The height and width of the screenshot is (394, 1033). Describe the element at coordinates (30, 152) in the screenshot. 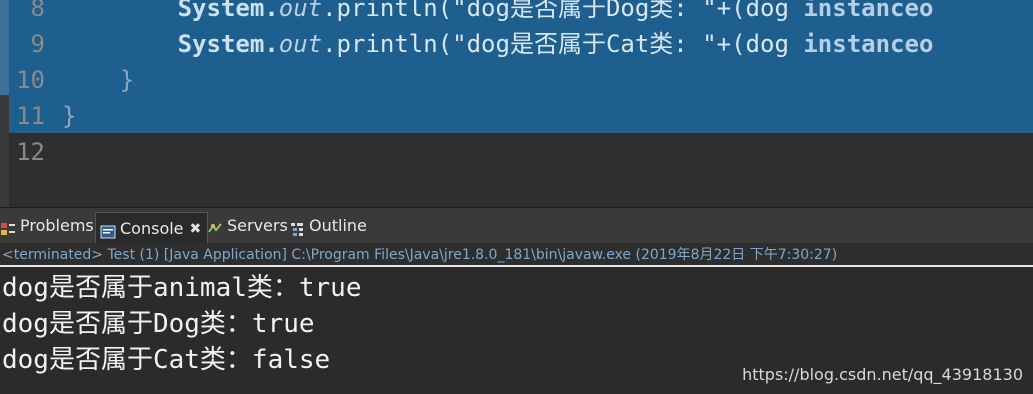

I see `line-number: 12` at that location.